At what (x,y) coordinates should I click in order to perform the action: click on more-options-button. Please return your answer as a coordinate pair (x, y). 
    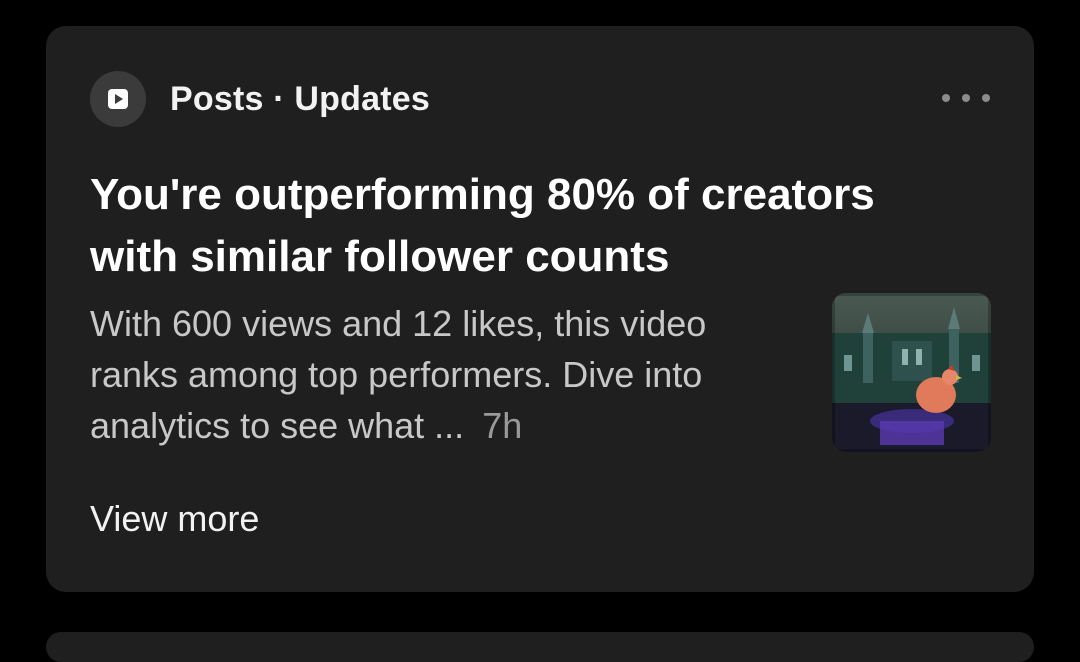
    Looking at the image, I should click on (966, 98).